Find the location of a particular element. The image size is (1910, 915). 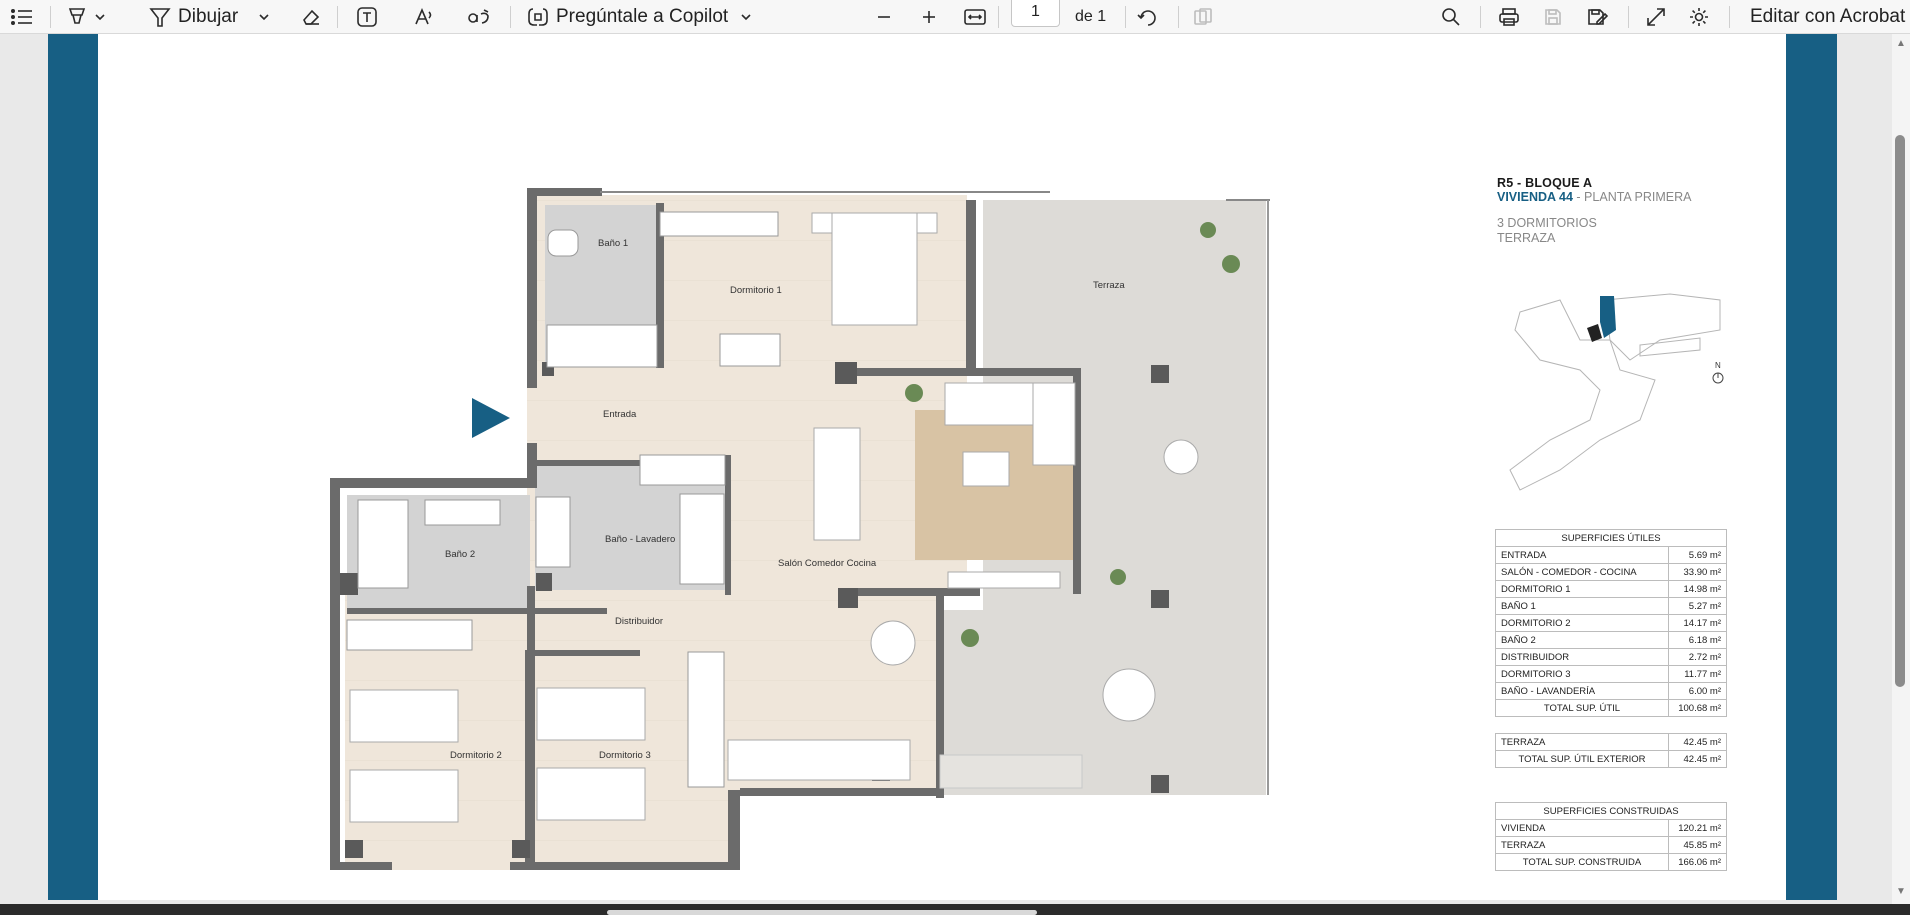

toilet is located at coordinates (563, 243).